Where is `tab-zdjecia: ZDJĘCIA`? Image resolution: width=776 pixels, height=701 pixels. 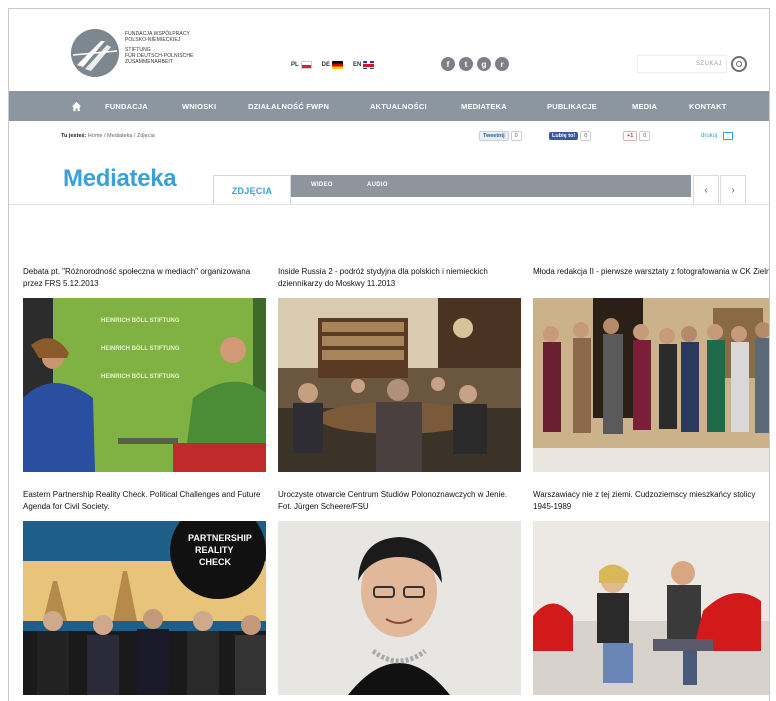 tab-zdjecia: ZDJĘCIA is located at coordinates (252, 190).